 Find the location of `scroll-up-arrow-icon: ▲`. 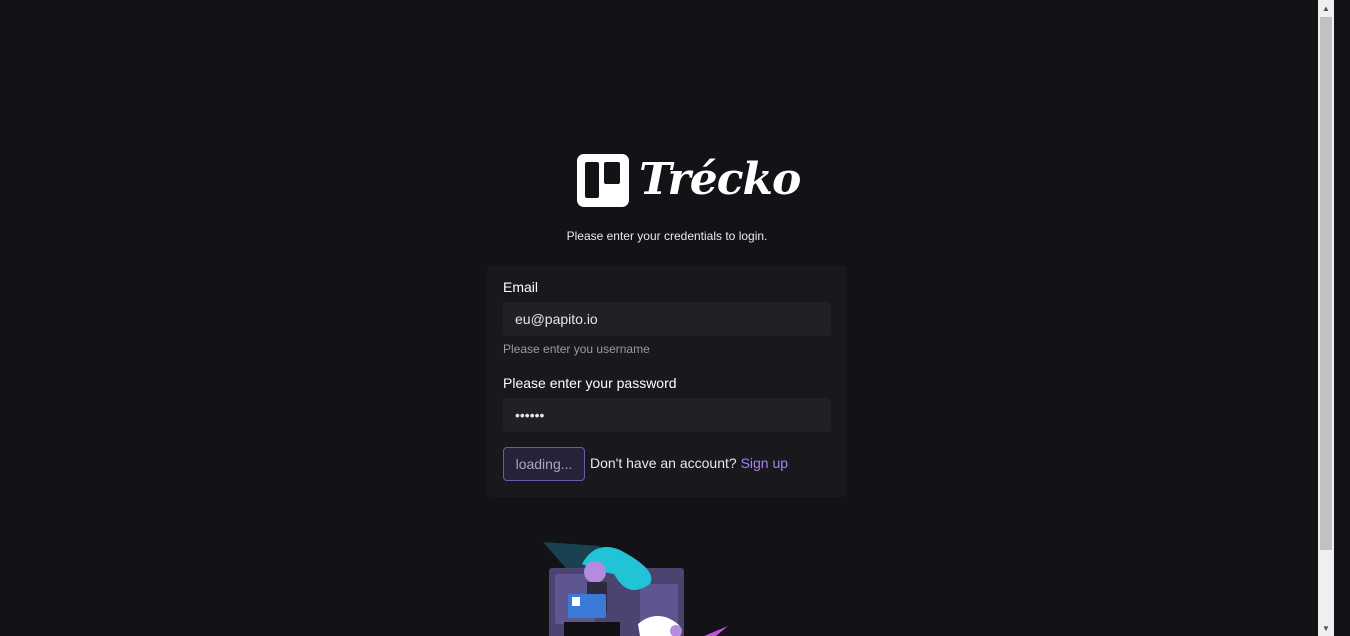

scroll-up-arrow-icon: ▲ is located at coordinates (1326, 8).